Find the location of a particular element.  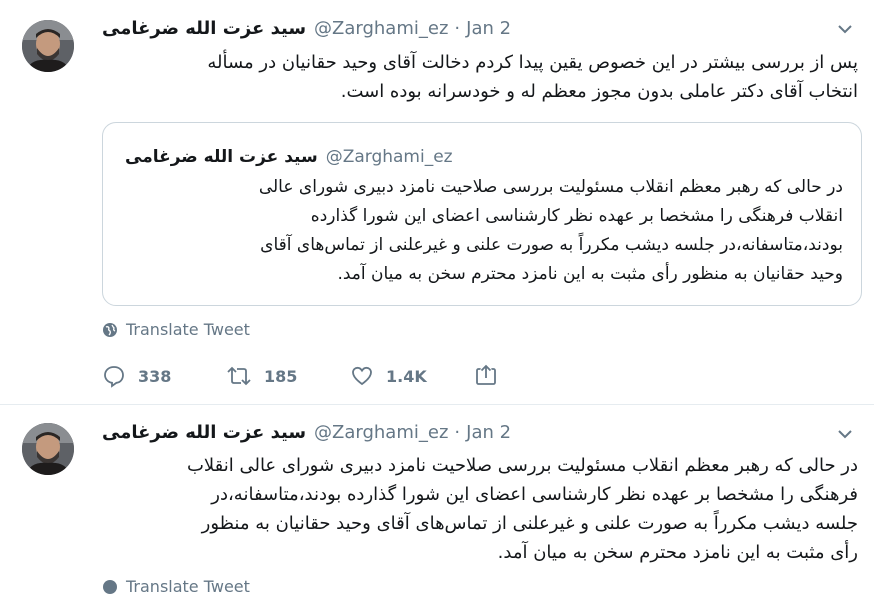

reply-icon is located at coordinates (114, 377).